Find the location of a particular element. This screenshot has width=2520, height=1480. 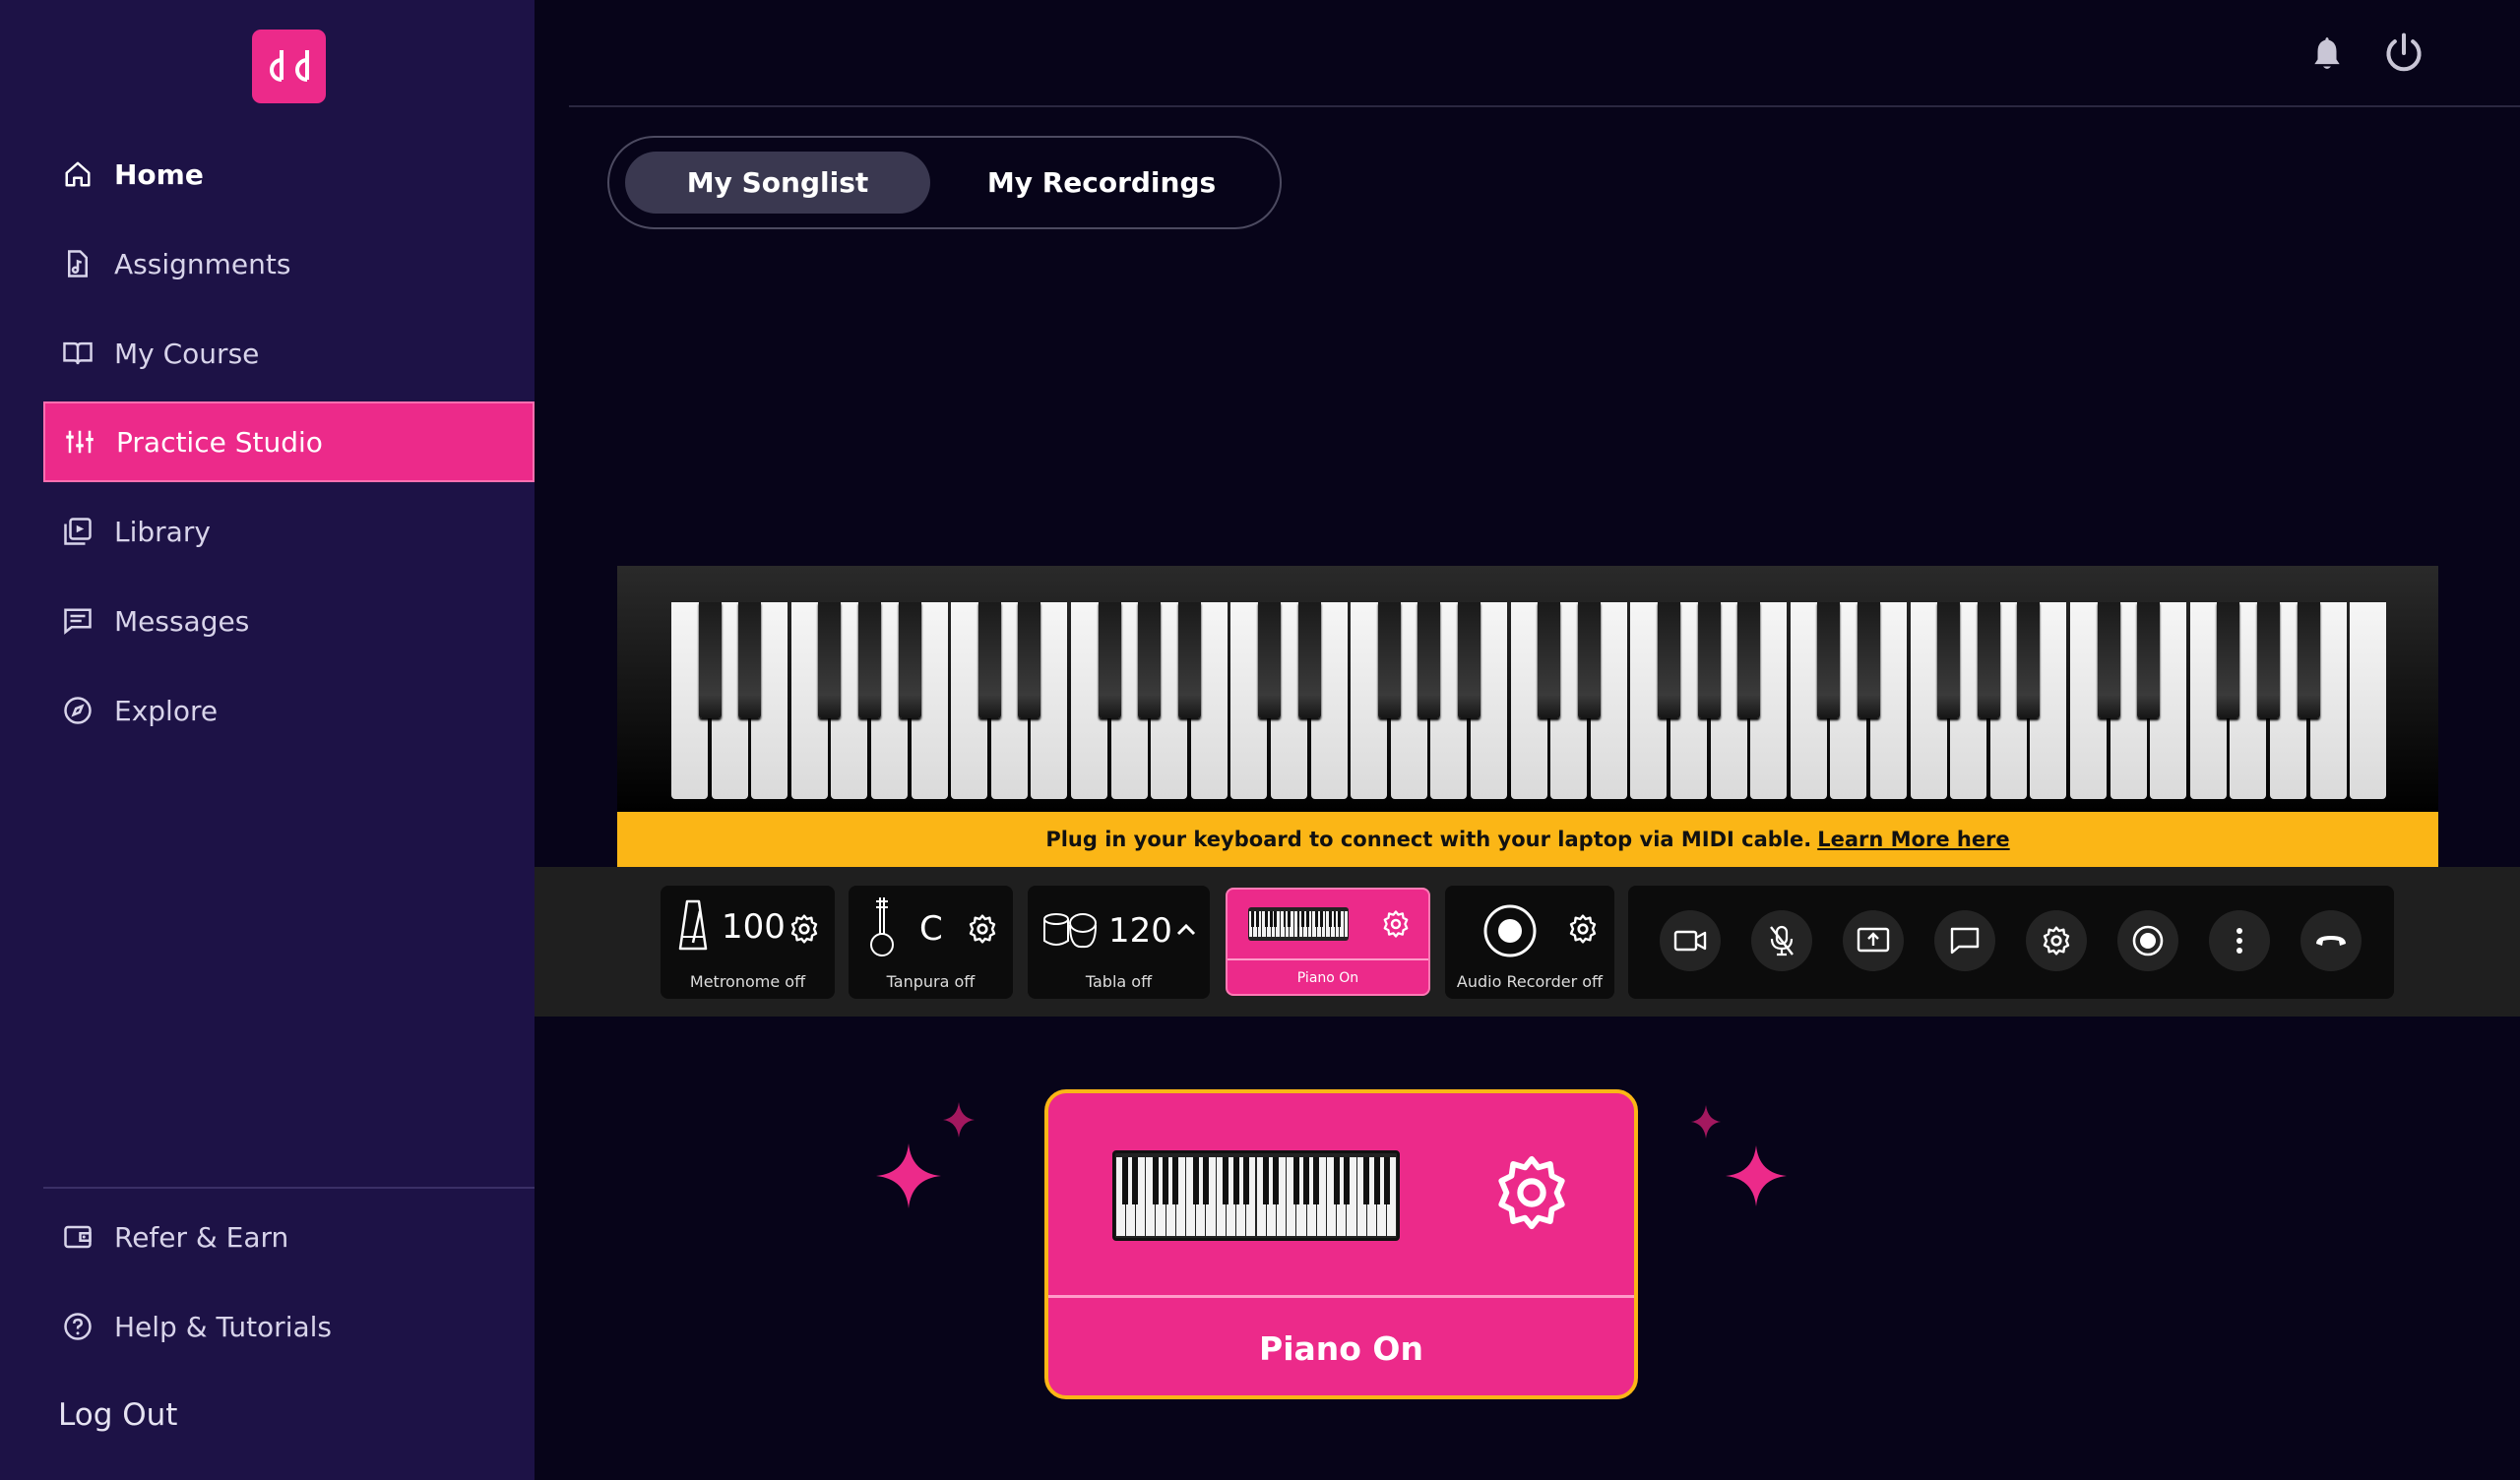

mic-off-icon is located at coordinates (1782, 941).